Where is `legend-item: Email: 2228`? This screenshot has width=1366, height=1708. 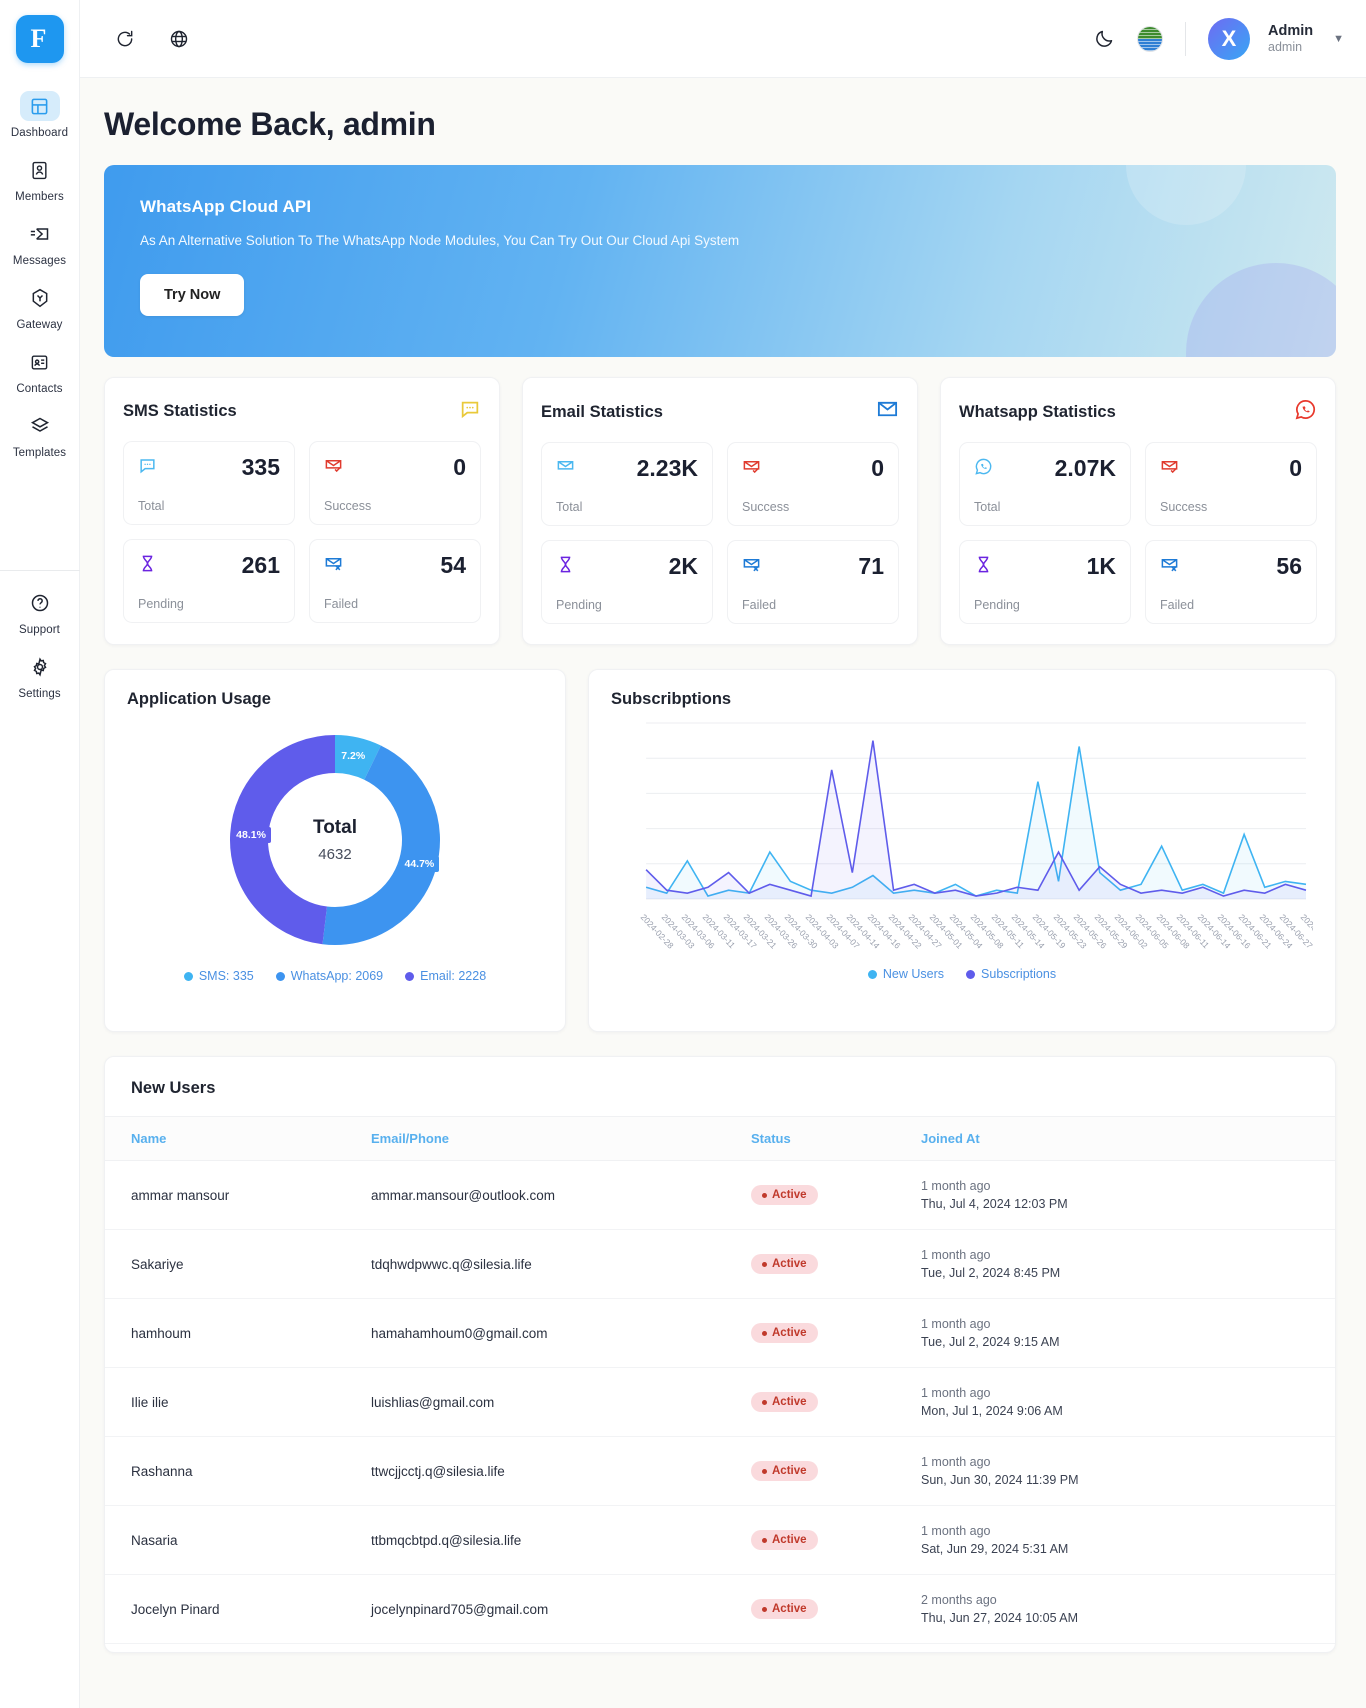 legend-item: Email: 2228 is located at coordinates (445, 976).